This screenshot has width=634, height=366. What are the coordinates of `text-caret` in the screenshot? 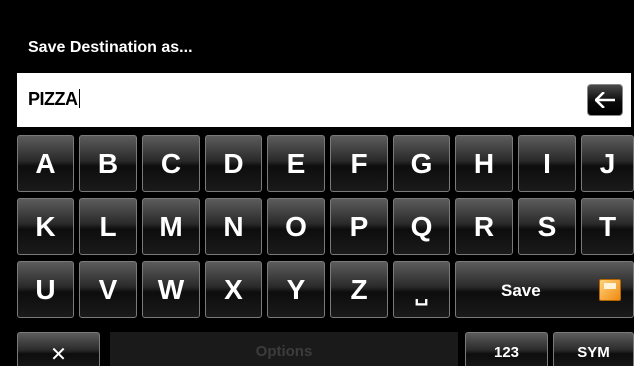 It's located at (79, 98).